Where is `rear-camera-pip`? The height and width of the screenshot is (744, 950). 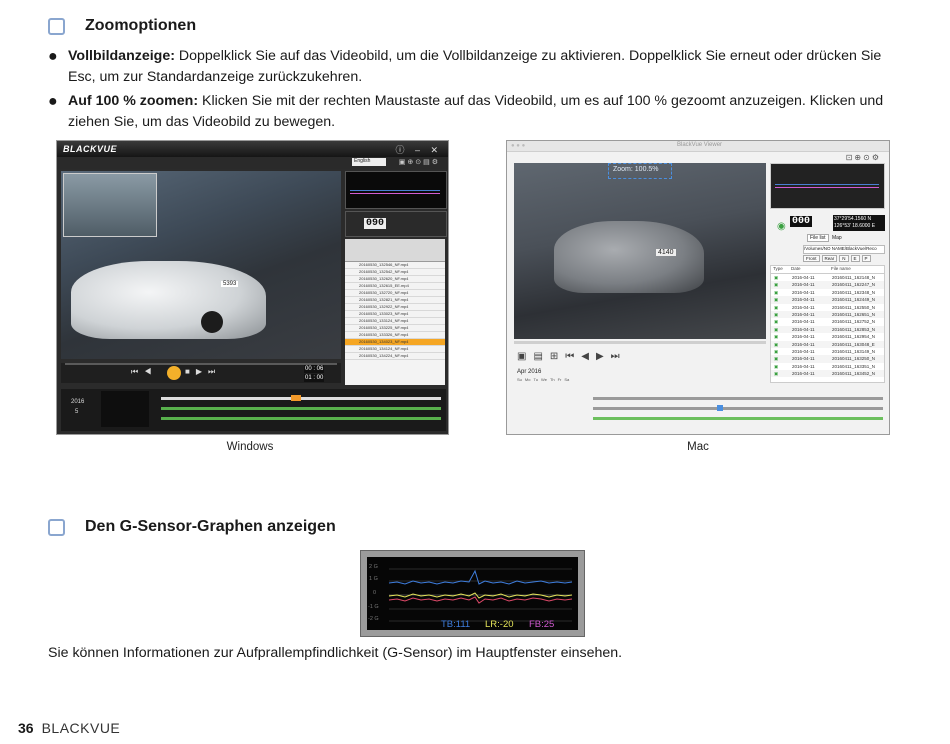
rear-camera-pip is located at coordinates (110, 205).